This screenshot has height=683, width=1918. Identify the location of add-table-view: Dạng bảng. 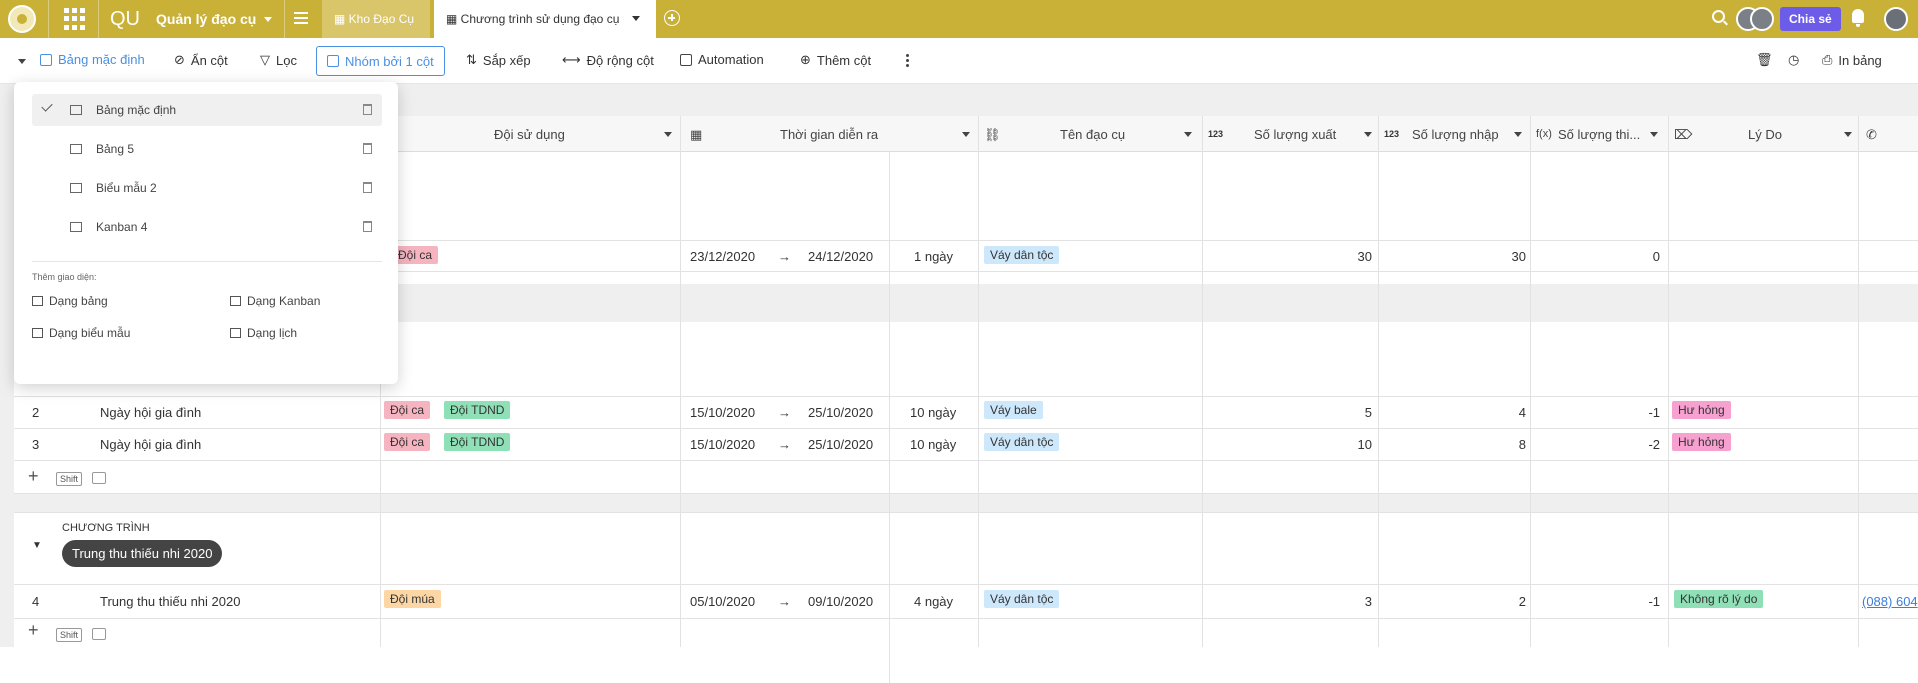
(70, 301).